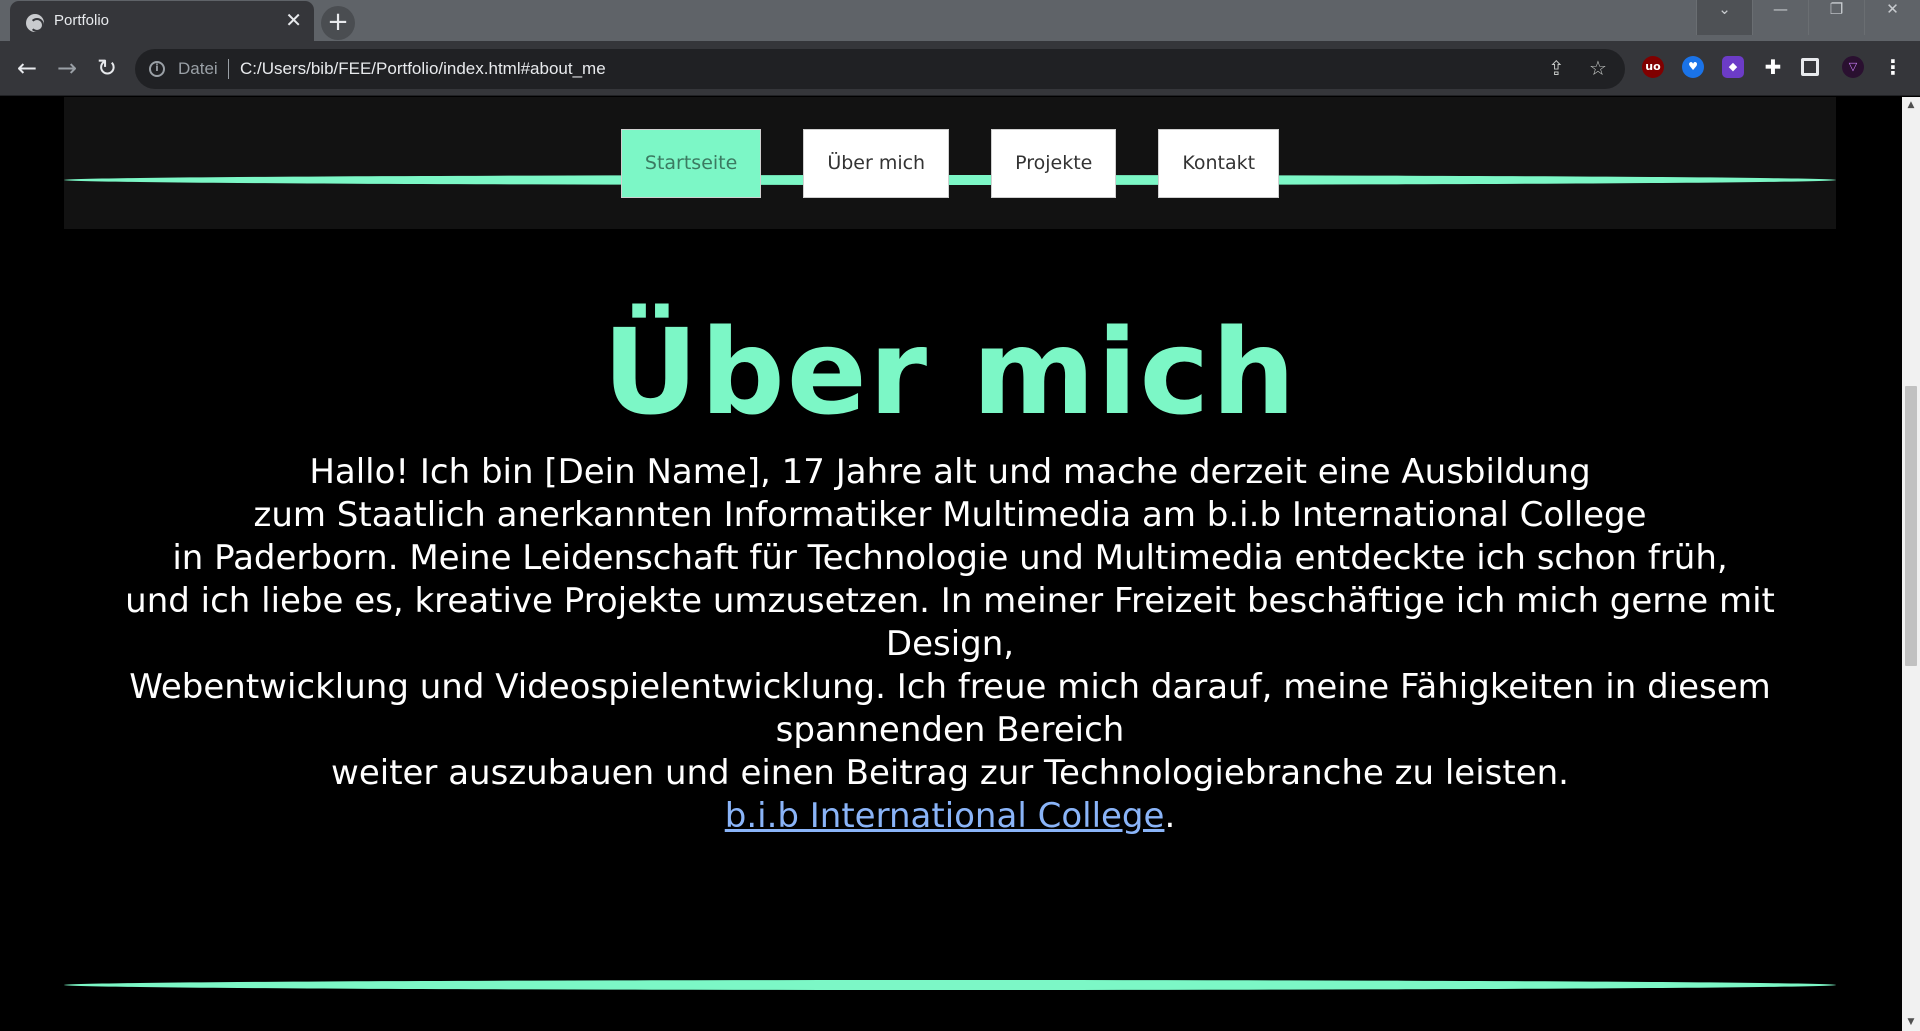 This screenshot has height=1031, width=1920. Describe the element at coordinates (228, 69) in the screenshot. I see `url-divider` at that location.